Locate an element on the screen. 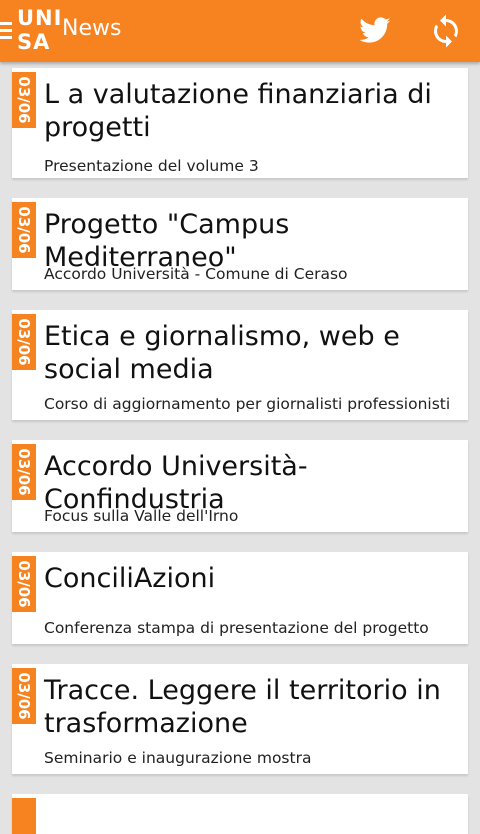  logo-top: UNI is located at coordinates (40, 18).